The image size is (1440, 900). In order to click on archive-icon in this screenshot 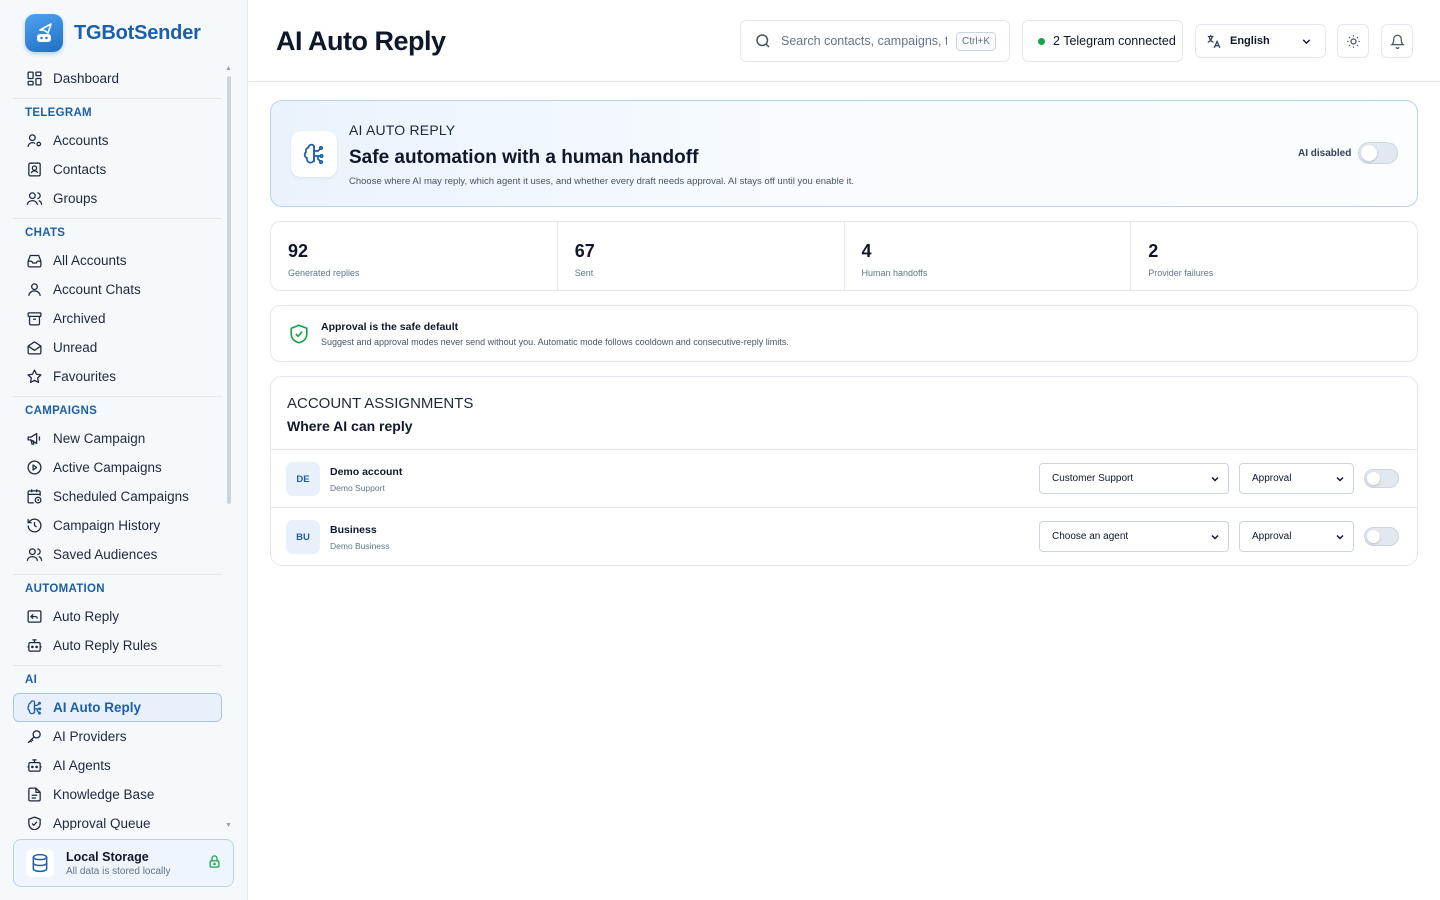, I will do `click(34, 319)`.